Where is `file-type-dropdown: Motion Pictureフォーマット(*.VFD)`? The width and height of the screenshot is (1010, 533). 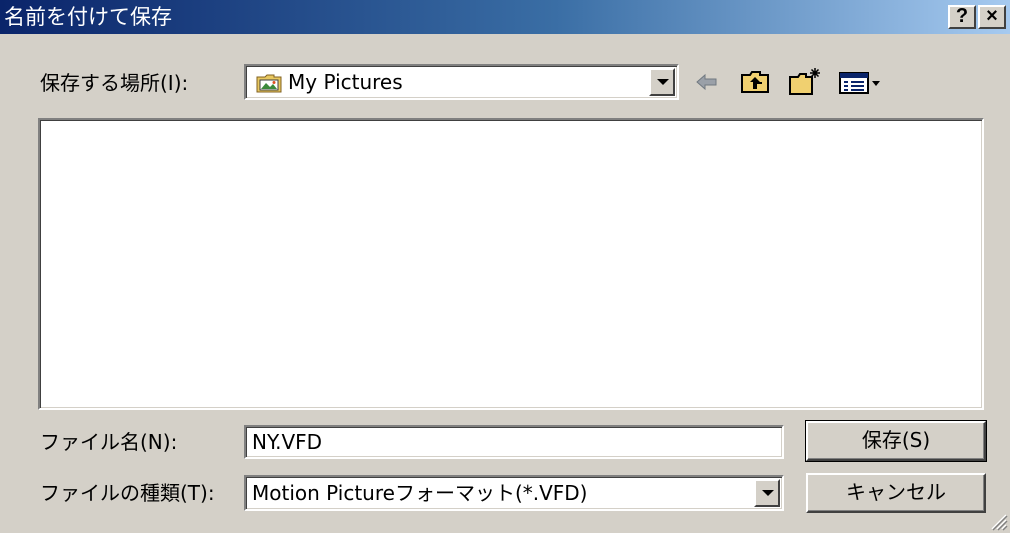 file-type-dropdown: Motion Pictureフォーマット(*.VFD) is located at coordinates (514, 493).